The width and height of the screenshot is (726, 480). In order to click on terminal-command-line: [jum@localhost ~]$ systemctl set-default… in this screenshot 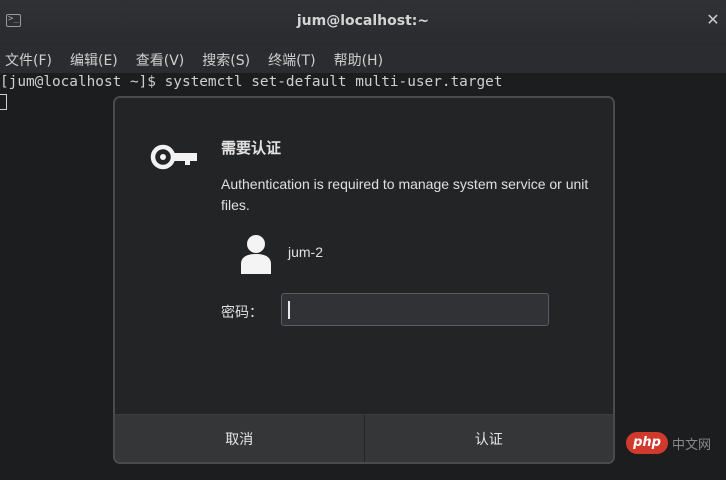, I will do `click(251, 82)`.